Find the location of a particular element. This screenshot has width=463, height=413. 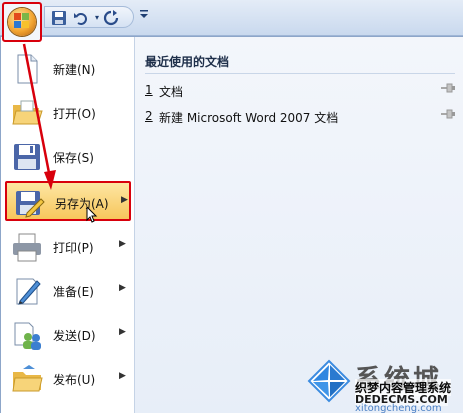

prepare-pen-icon is located at coordinates (27, 291).